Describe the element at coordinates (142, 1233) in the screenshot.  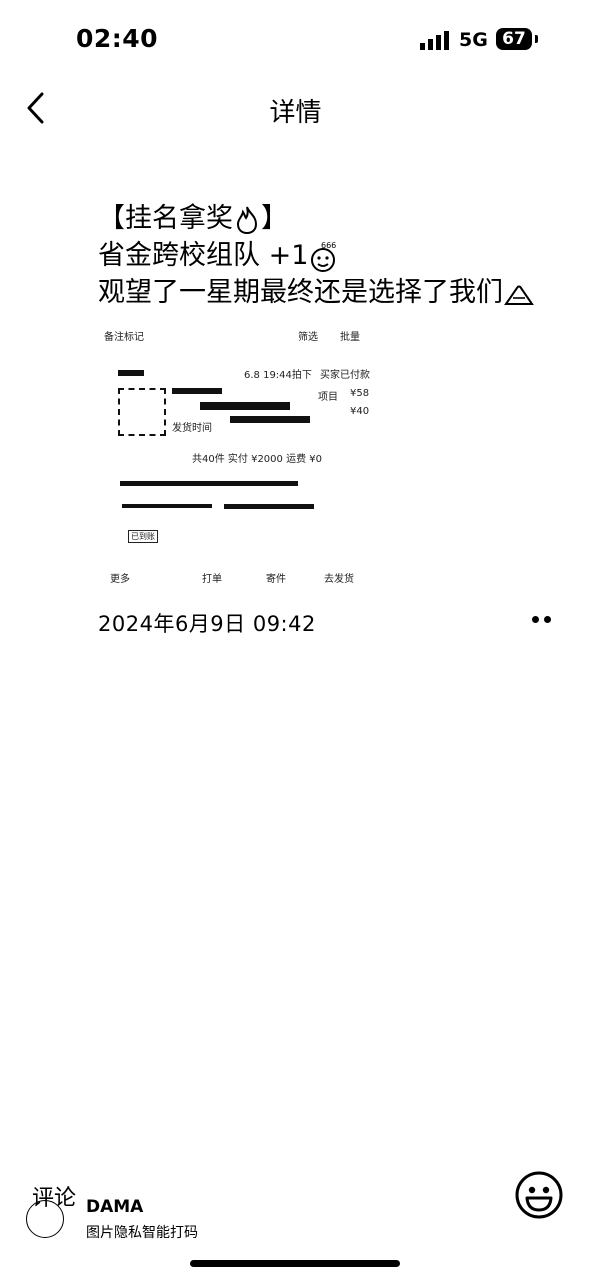
I see `watermark-subtitle: 图片隐私智能打码` at that location.